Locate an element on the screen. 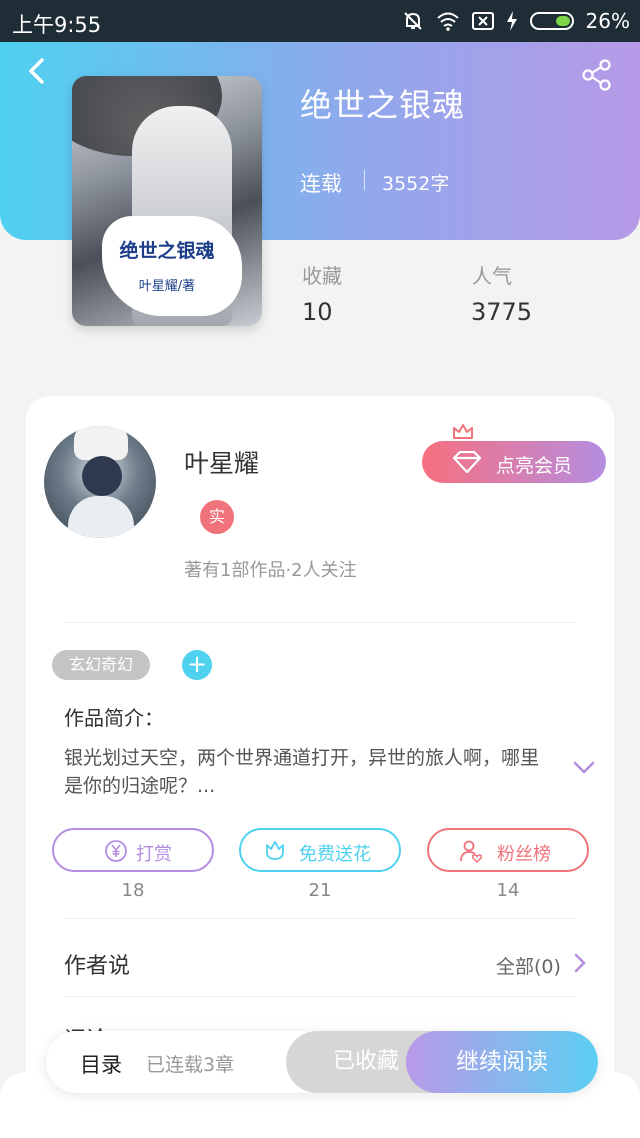 Image resolution: width=640 pixels, height=1138 pixels. book-cover: 绝世之银魂 叶星耀/著 is located at coordinates (167, 201).